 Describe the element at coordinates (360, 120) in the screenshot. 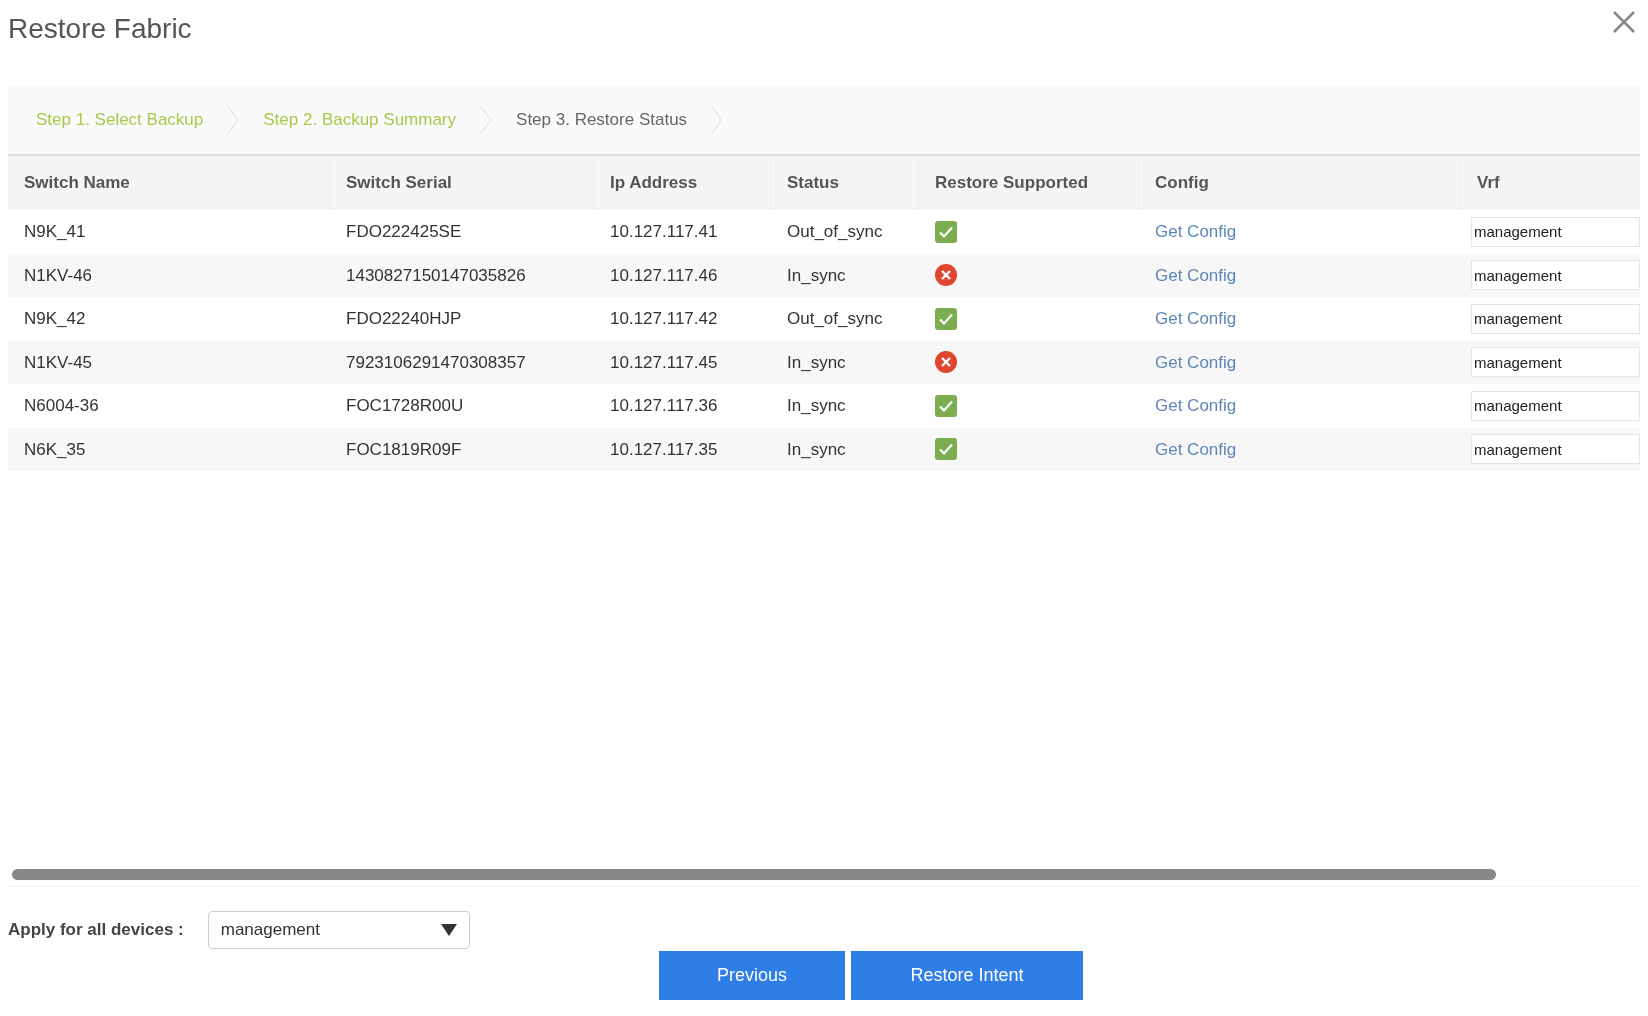

I see `wizard-step: Step 2. Backup Summary` at that location.